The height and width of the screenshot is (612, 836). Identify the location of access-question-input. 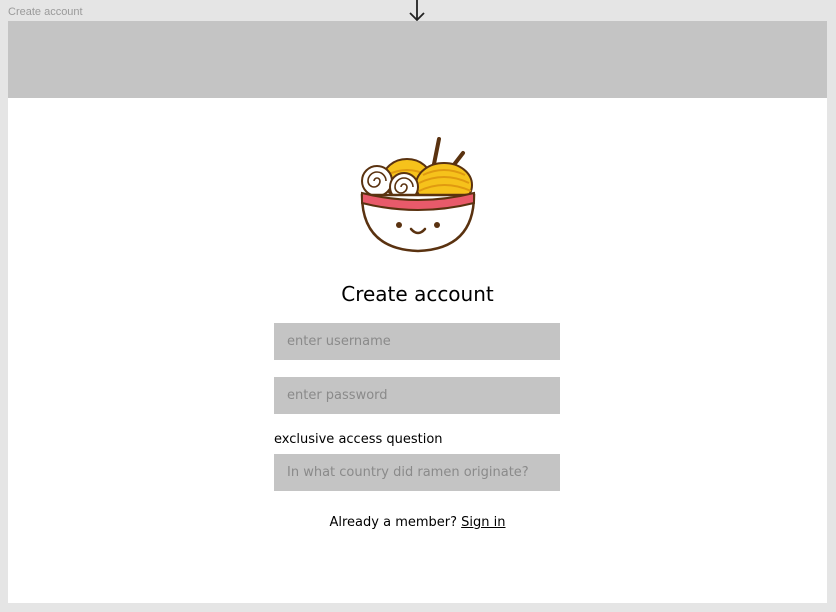
(417, 472).